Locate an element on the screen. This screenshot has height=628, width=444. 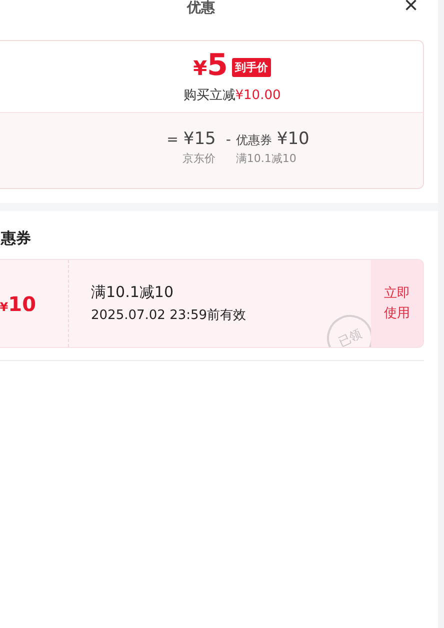
coupon-amount: ¥10 is located at coordinates (293, 139).